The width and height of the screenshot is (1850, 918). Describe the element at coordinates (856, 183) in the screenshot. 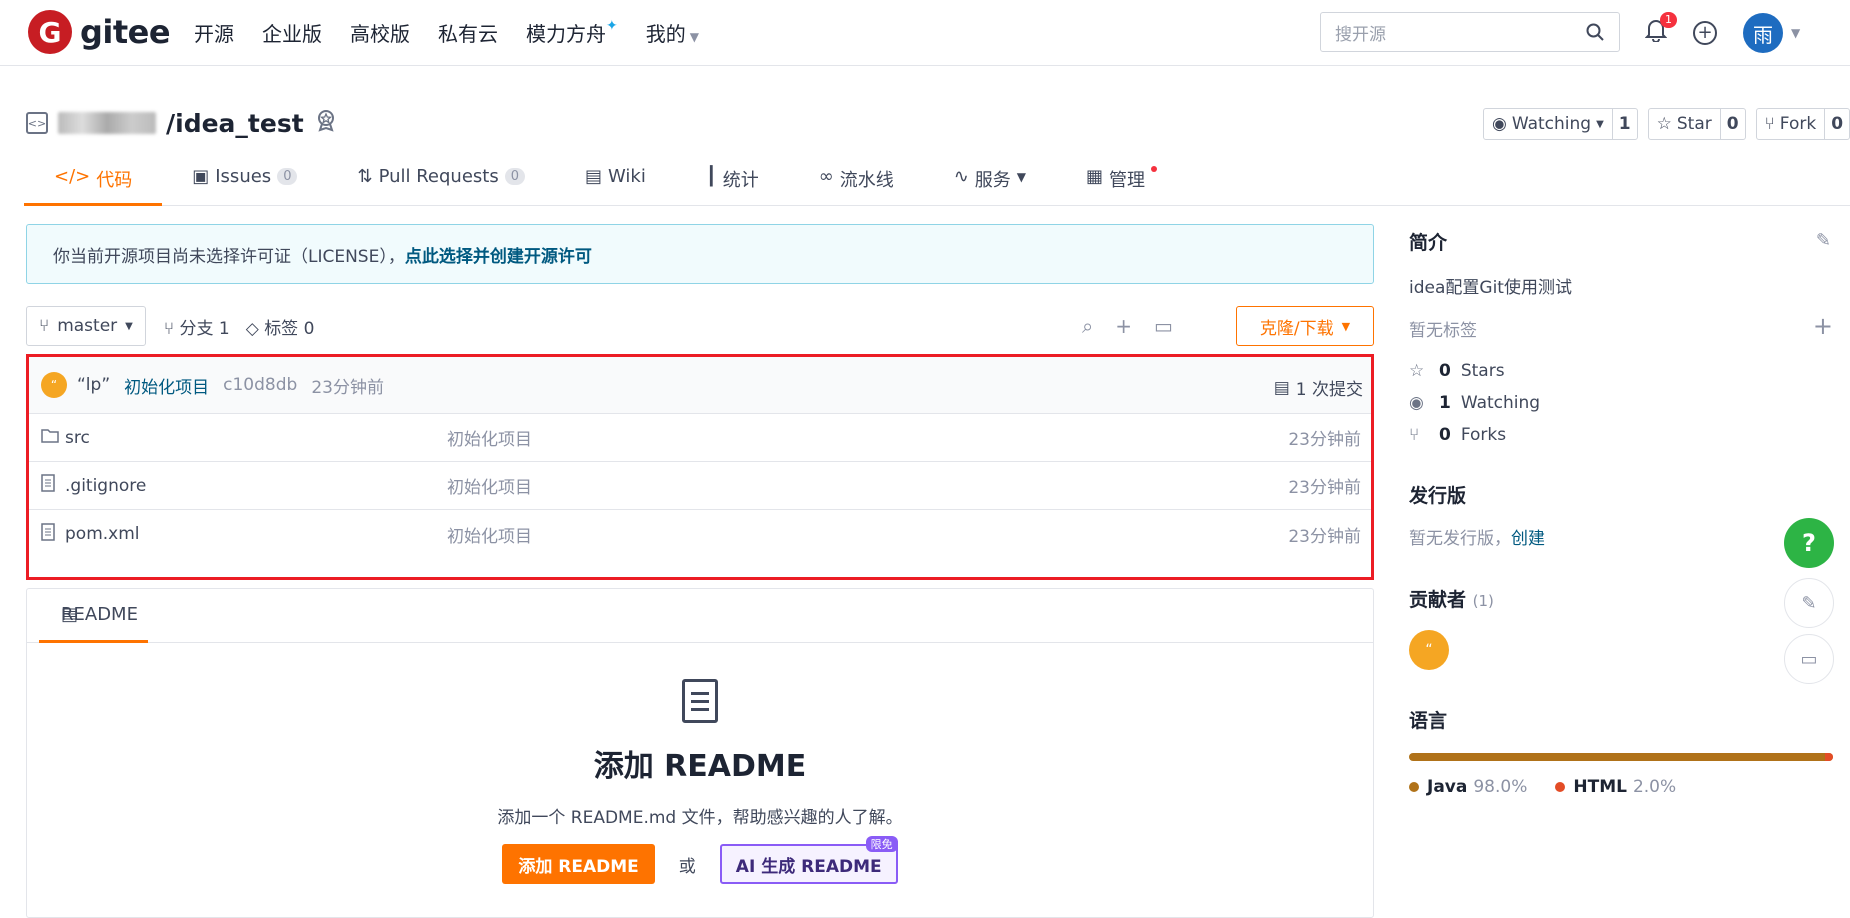

I see `tab-pipeline: ∞ 流水线` at that location.